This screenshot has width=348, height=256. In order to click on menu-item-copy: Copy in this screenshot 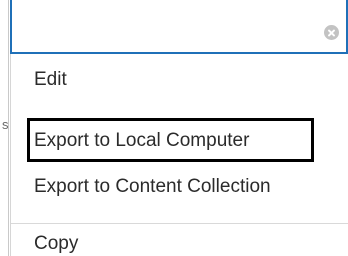, I will do `click(56, 243)`.